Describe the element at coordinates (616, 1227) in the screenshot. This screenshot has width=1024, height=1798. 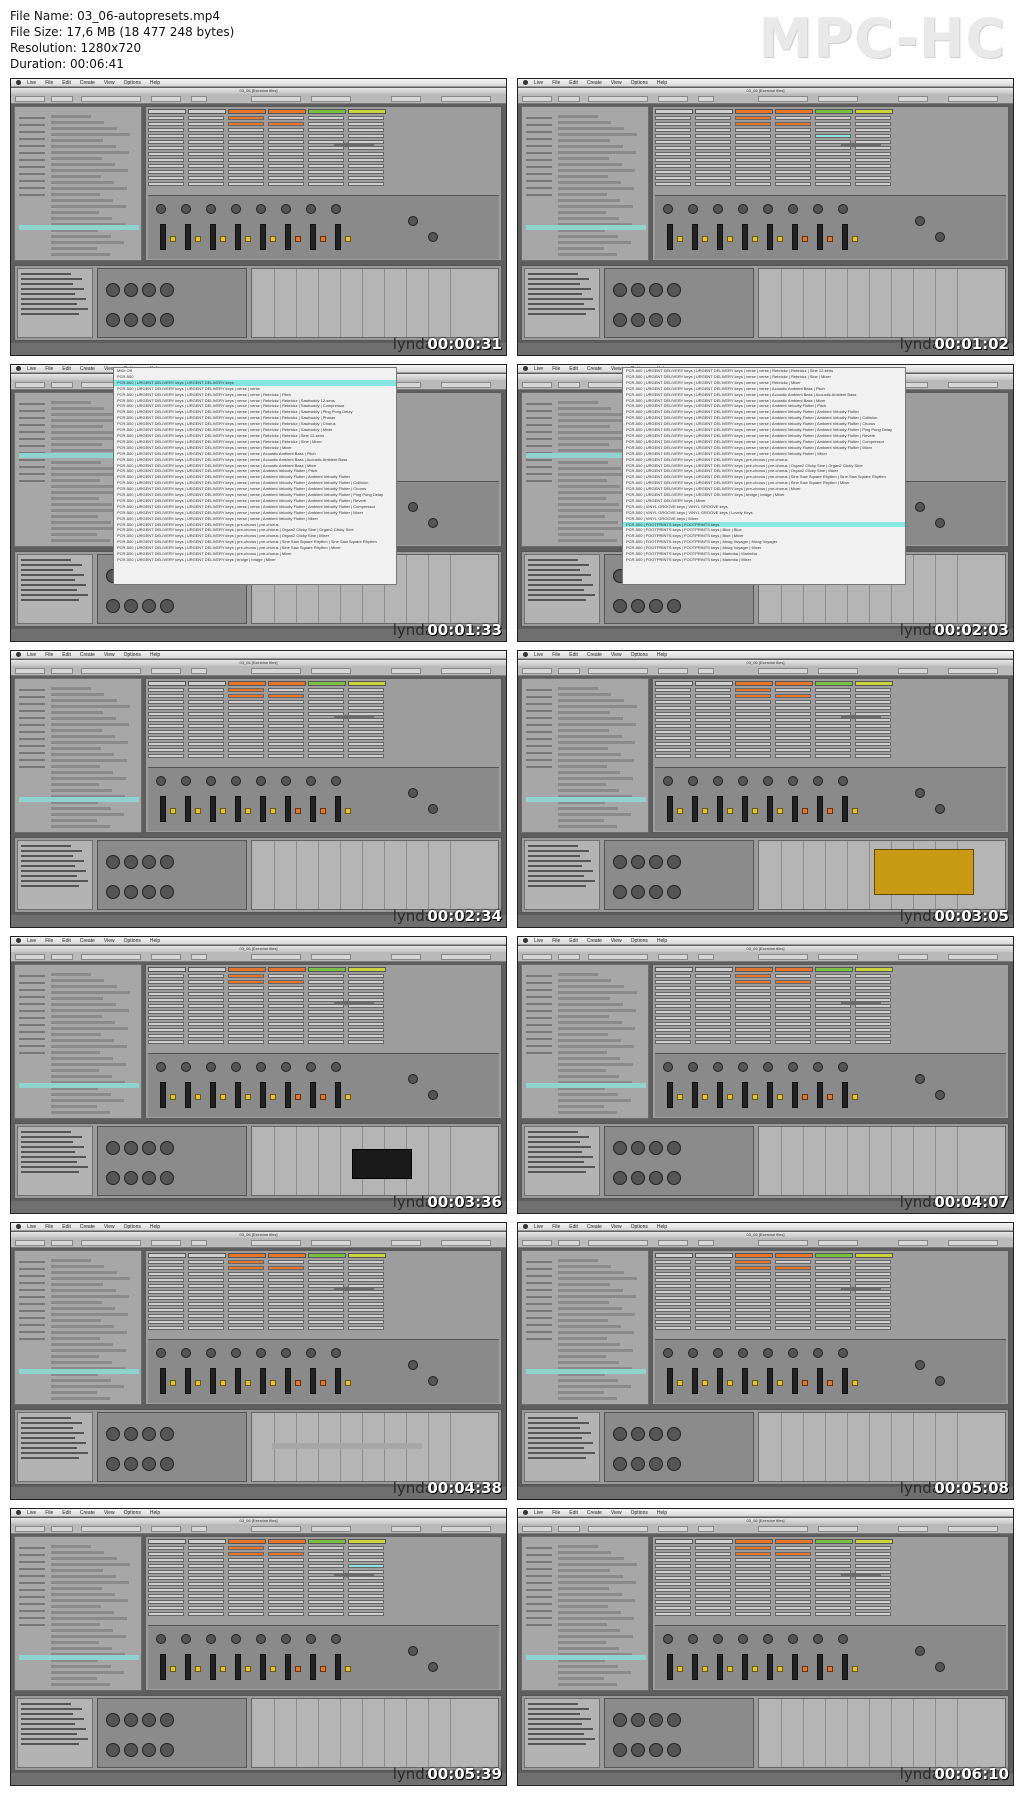
I see `menu-item: View` at that location.